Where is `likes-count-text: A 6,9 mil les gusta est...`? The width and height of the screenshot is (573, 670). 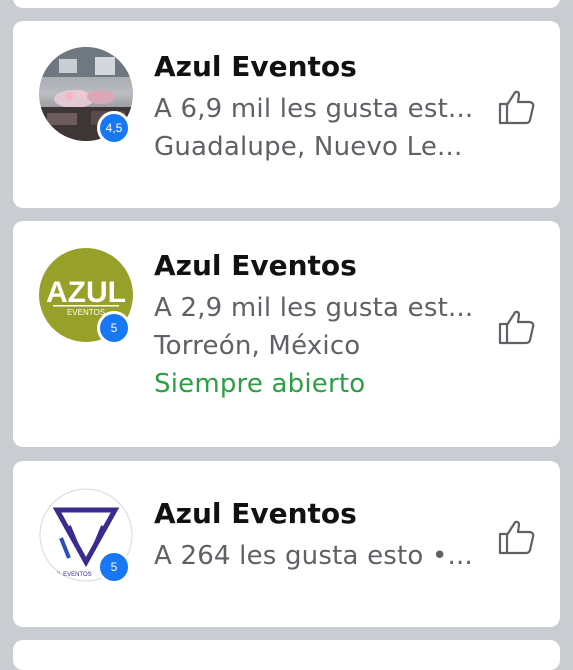
likes-count-text: A 6,9 mil les gusta est... is located at coordinates (314, 109).